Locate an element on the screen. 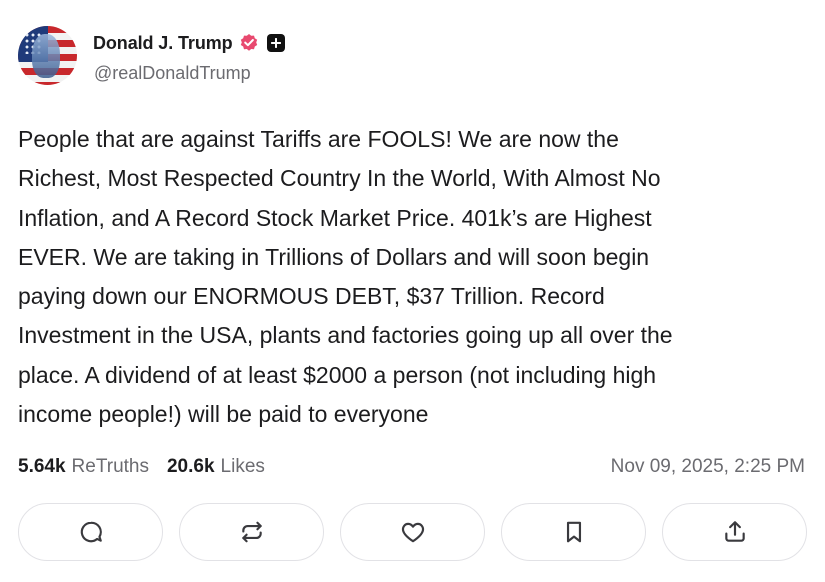 The image size is (825, 582). reply-button is located at coordinates (90, 532).